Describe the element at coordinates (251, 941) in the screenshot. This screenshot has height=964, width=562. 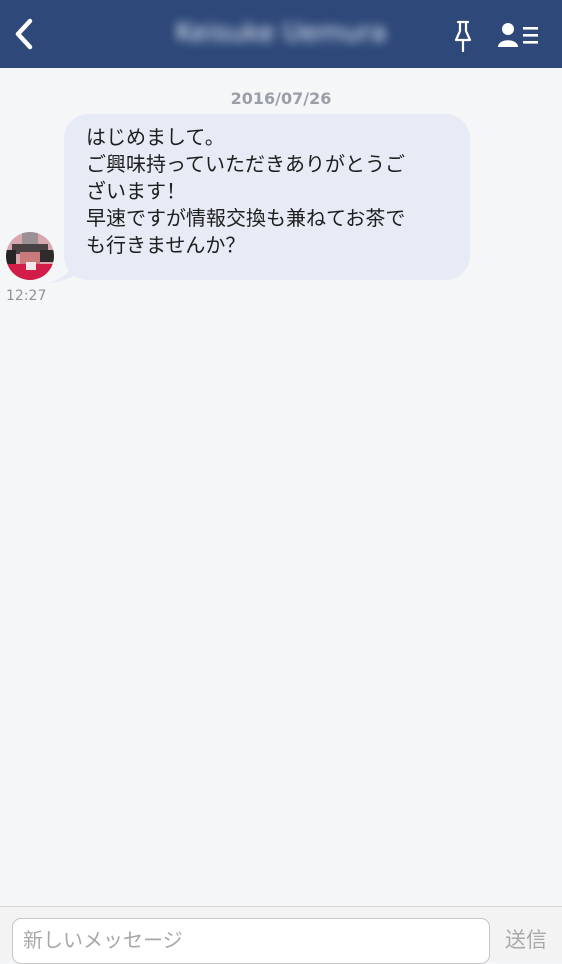
I see `message-input` at that location.